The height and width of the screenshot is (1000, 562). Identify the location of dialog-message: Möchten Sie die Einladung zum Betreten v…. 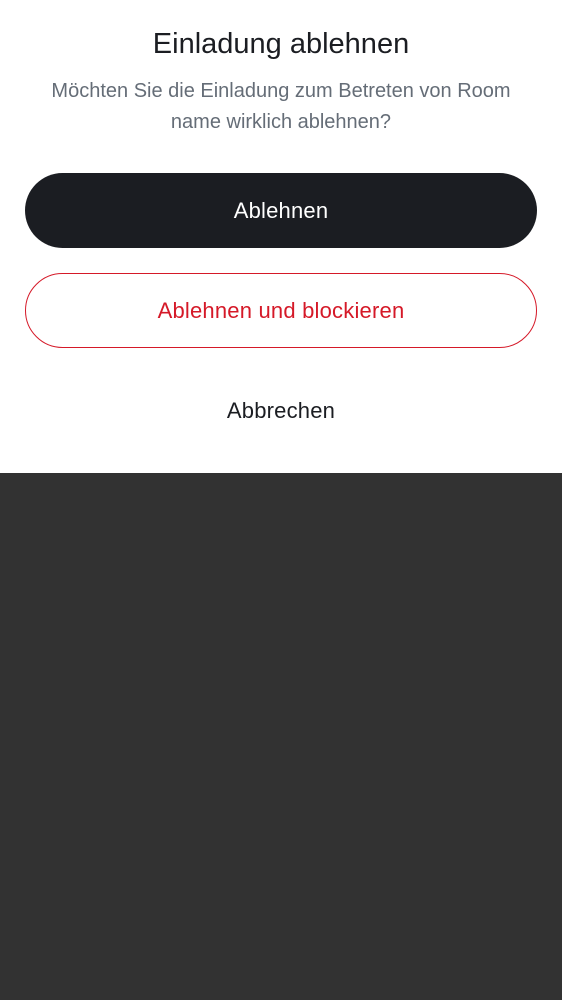
(281, 106).